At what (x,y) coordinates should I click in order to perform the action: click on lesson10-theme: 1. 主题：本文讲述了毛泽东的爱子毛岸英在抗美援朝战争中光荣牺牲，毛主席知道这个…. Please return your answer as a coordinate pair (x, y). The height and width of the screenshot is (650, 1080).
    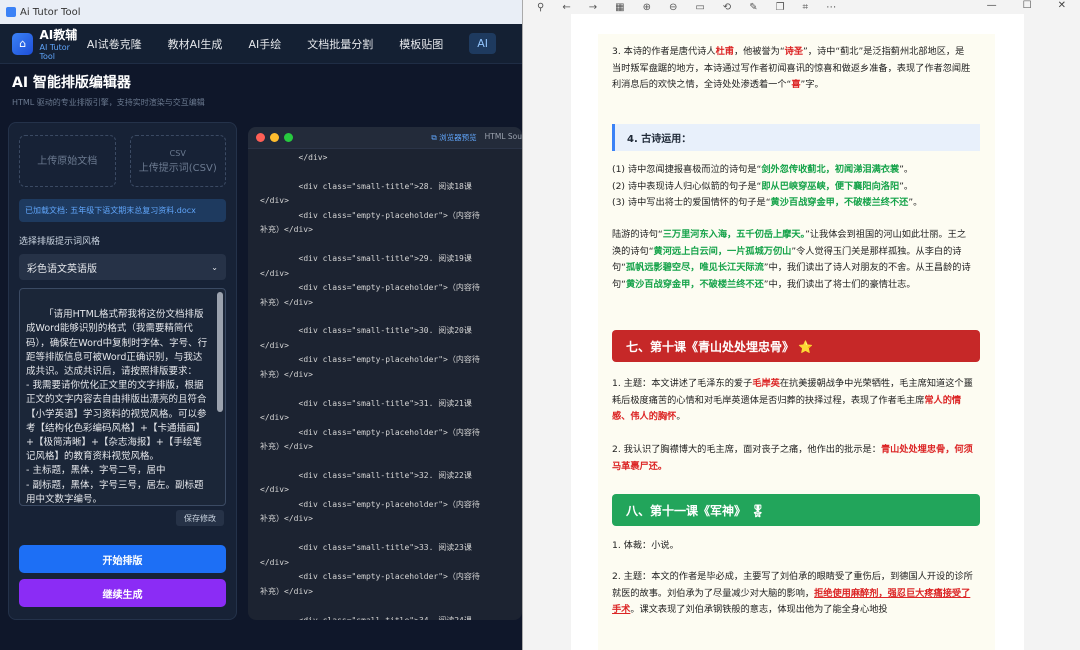
    Looking at the image, I should click on (792, 400).